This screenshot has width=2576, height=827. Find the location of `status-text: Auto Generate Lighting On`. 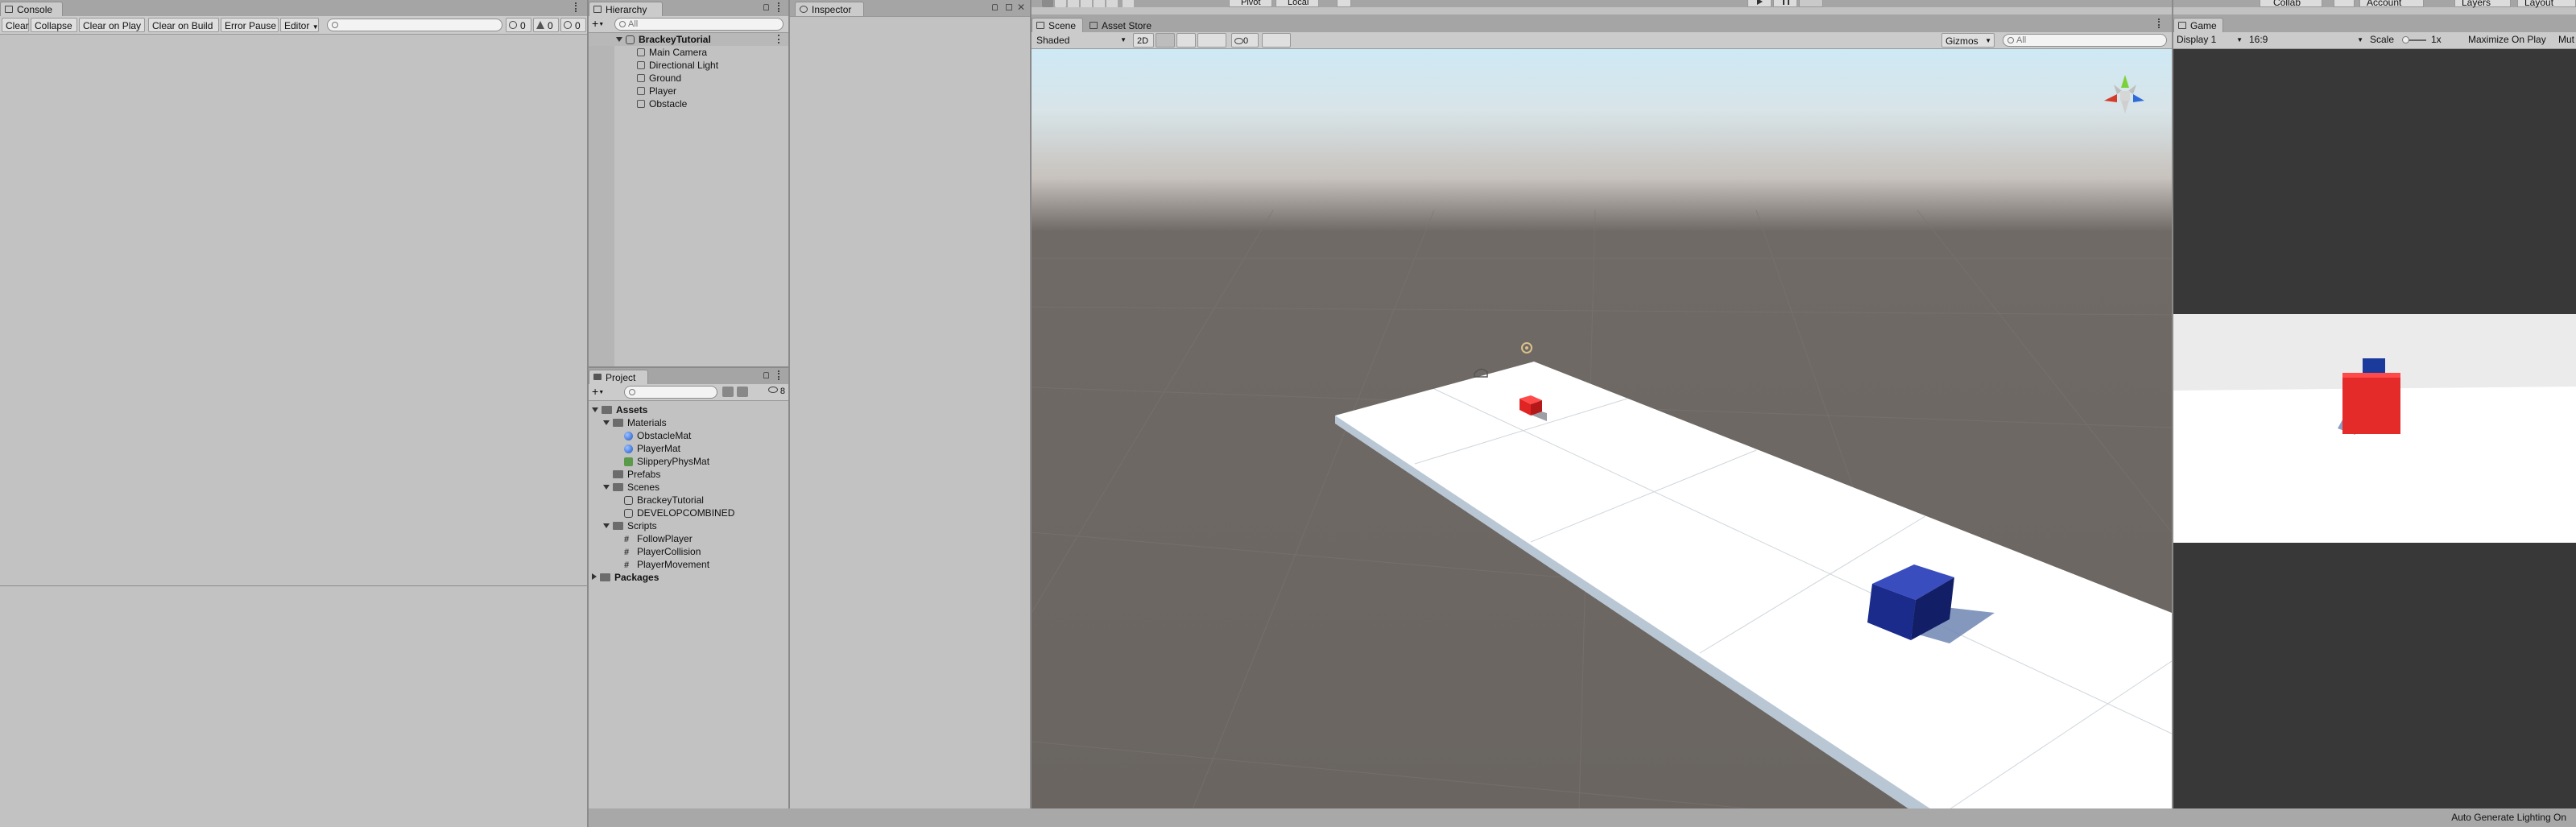

status-text: Auto Generate Lighting On is located at coordinates (2508, 817).